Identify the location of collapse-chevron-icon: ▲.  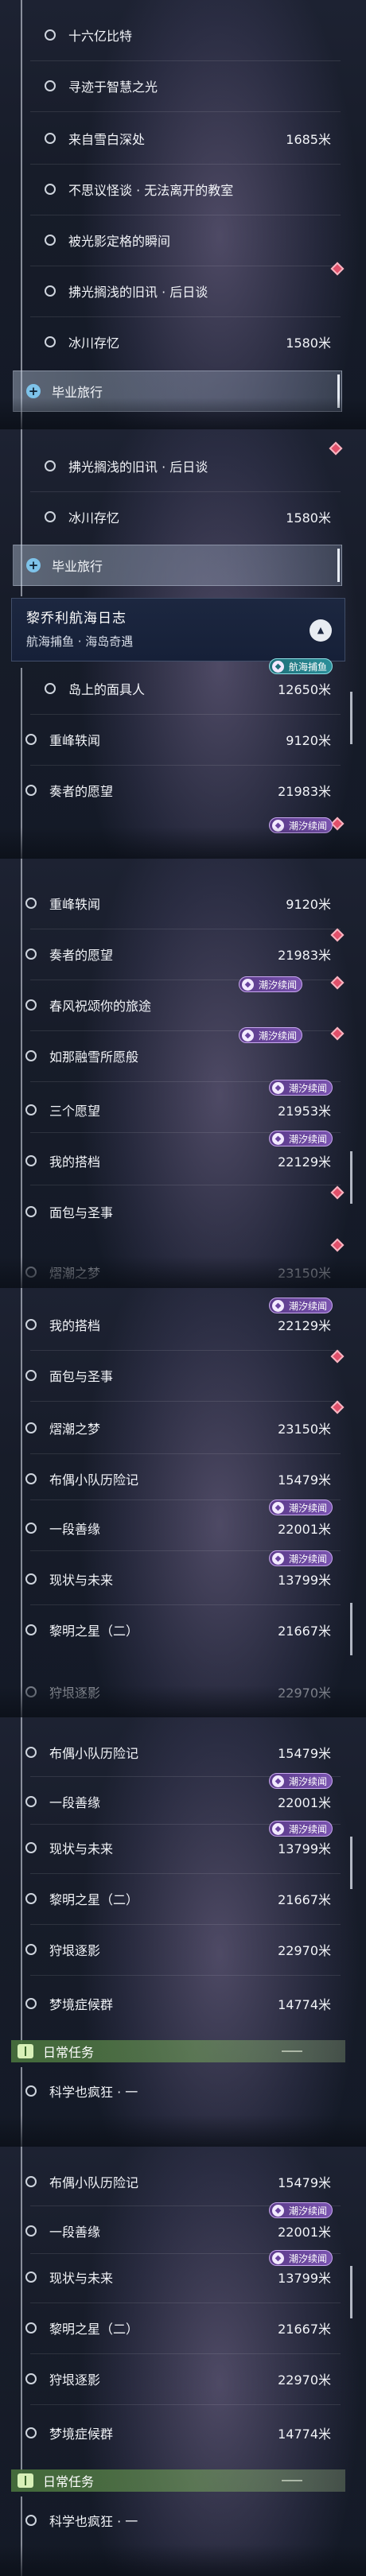
(321, 630).